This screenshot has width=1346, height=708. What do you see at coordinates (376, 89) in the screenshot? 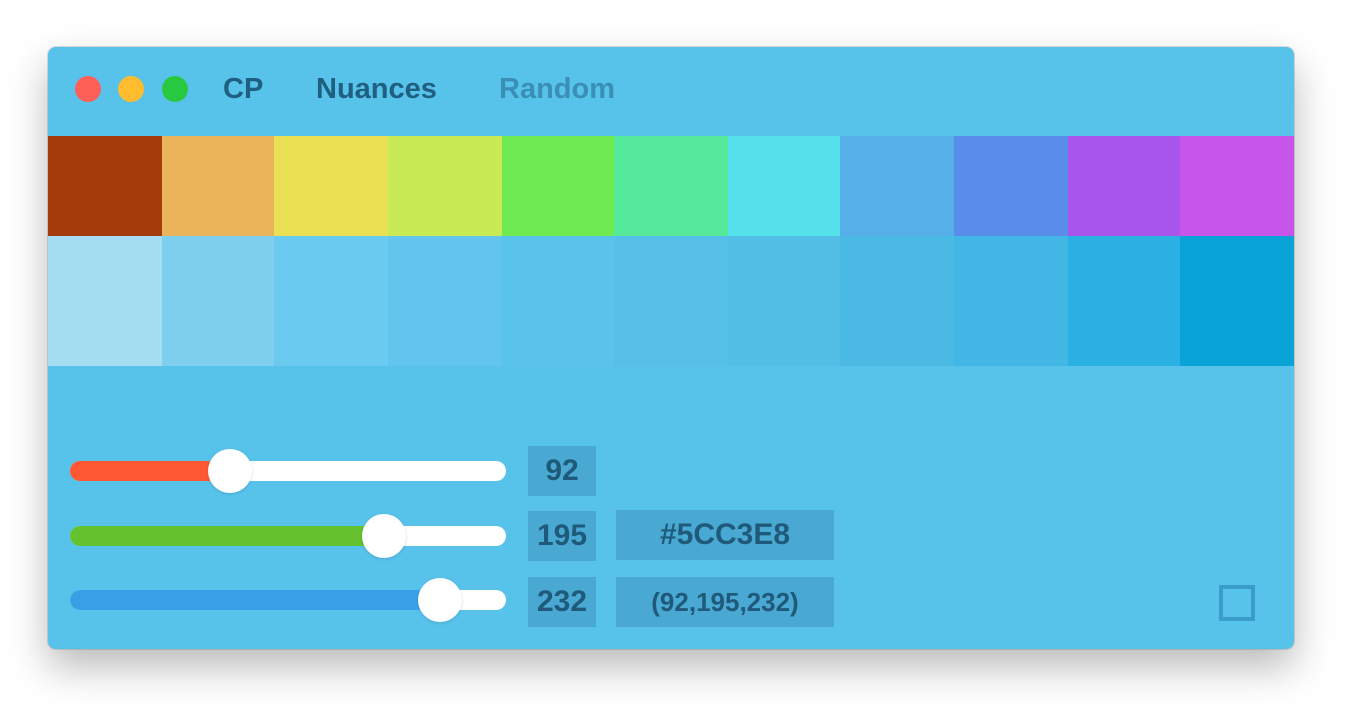
I see `tab-nuances: Nuances` at bounding box center [376, 89].